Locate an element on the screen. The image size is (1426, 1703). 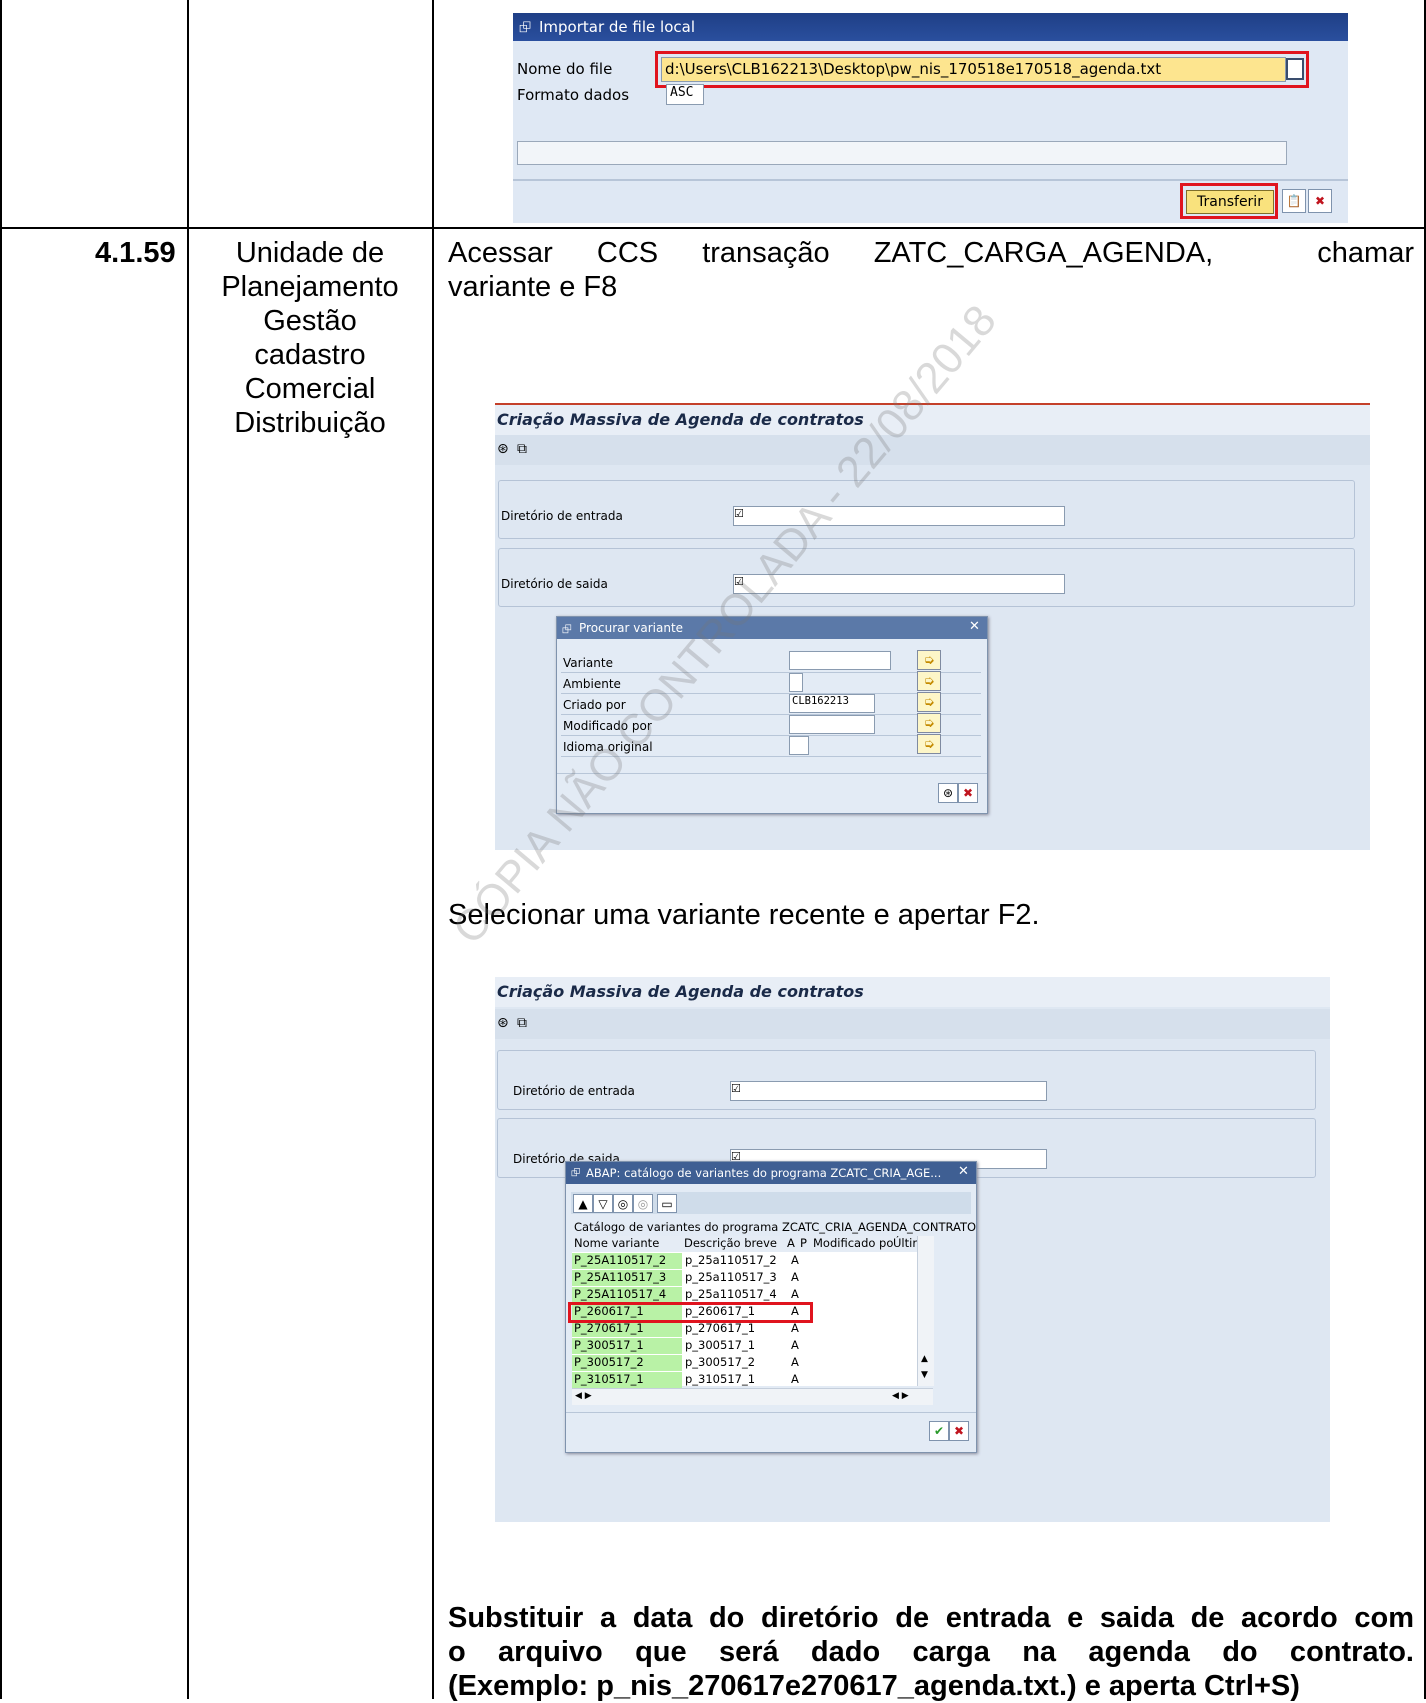
search-variant-title: Procurar variante is located at coordinates (631, 628).